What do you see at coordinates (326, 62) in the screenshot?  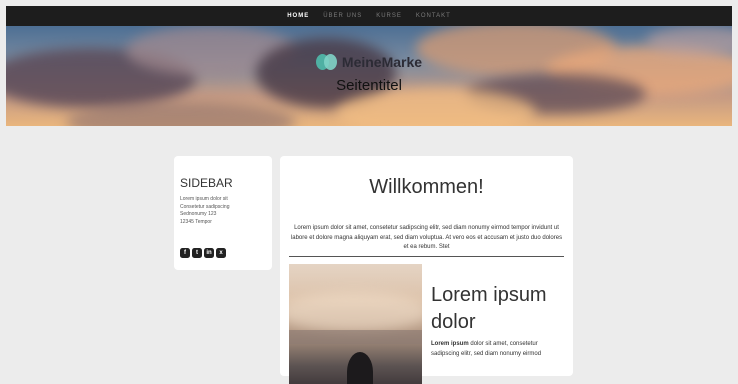 I see `brand-logo-icon` at bounding box center [326, 62].